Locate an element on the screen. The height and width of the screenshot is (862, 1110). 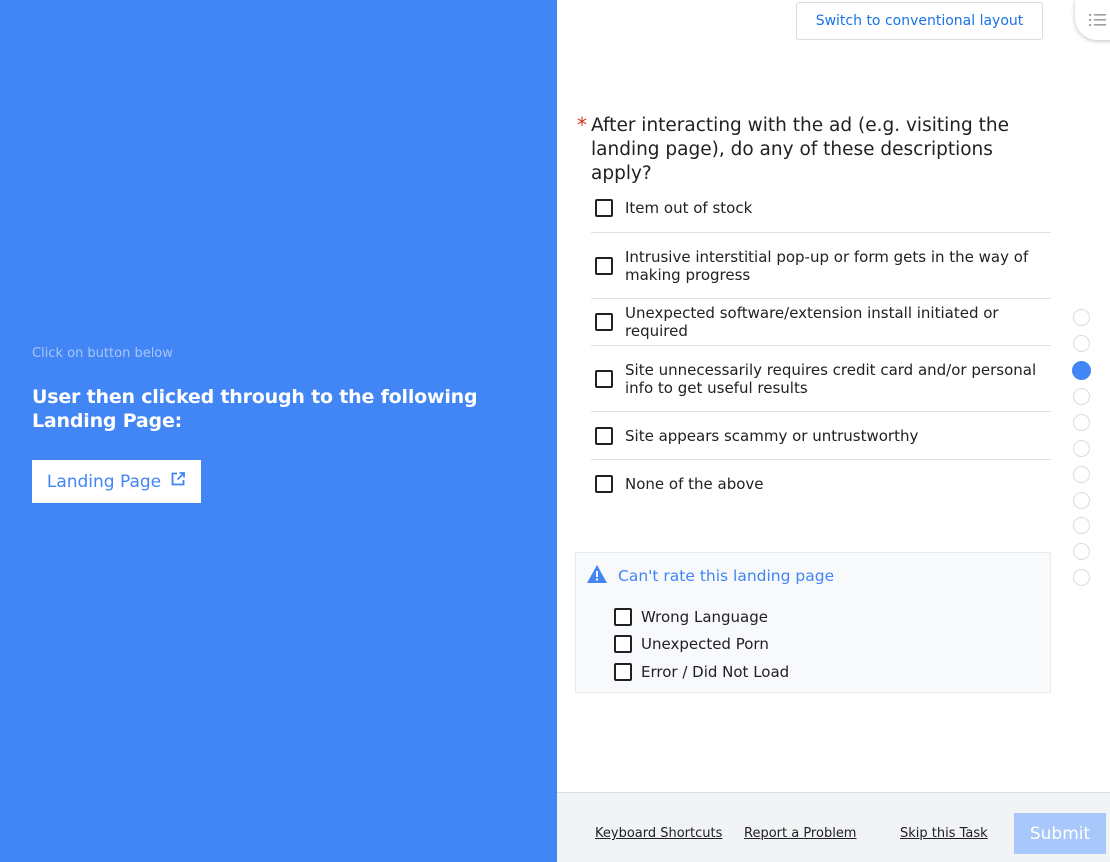
option-label: None of the above is located at coordinates (694, 484).